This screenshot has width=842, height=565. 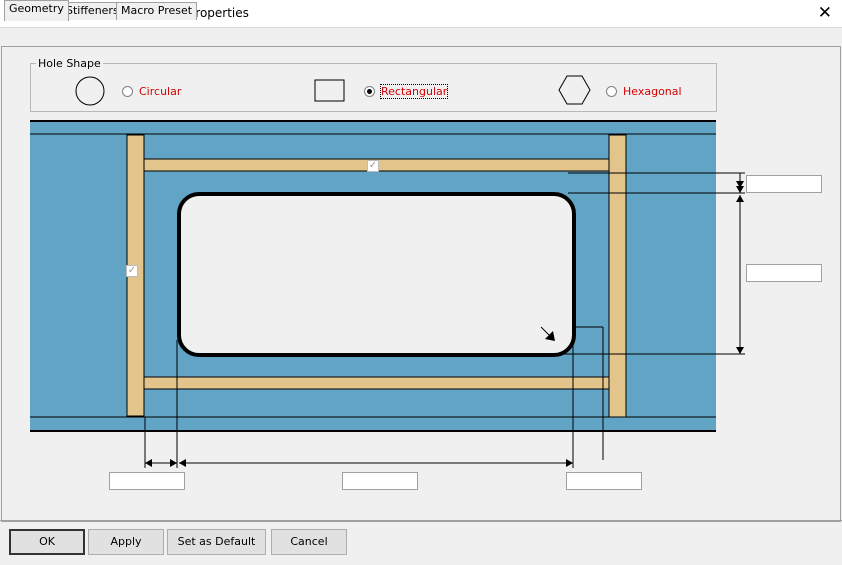 What do you see at coordinates (216, 542) in the screenshot?
I see `set-as-default-button: Set as Default` at bounding box center [216, 542].